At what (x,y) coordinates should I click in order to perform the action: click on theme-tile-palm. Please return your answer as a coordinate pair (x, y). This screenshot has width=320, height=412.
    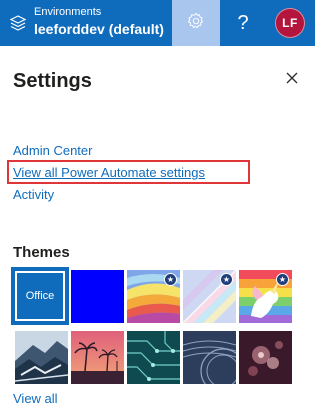
    Looking at the image, I should click on (97, 357).